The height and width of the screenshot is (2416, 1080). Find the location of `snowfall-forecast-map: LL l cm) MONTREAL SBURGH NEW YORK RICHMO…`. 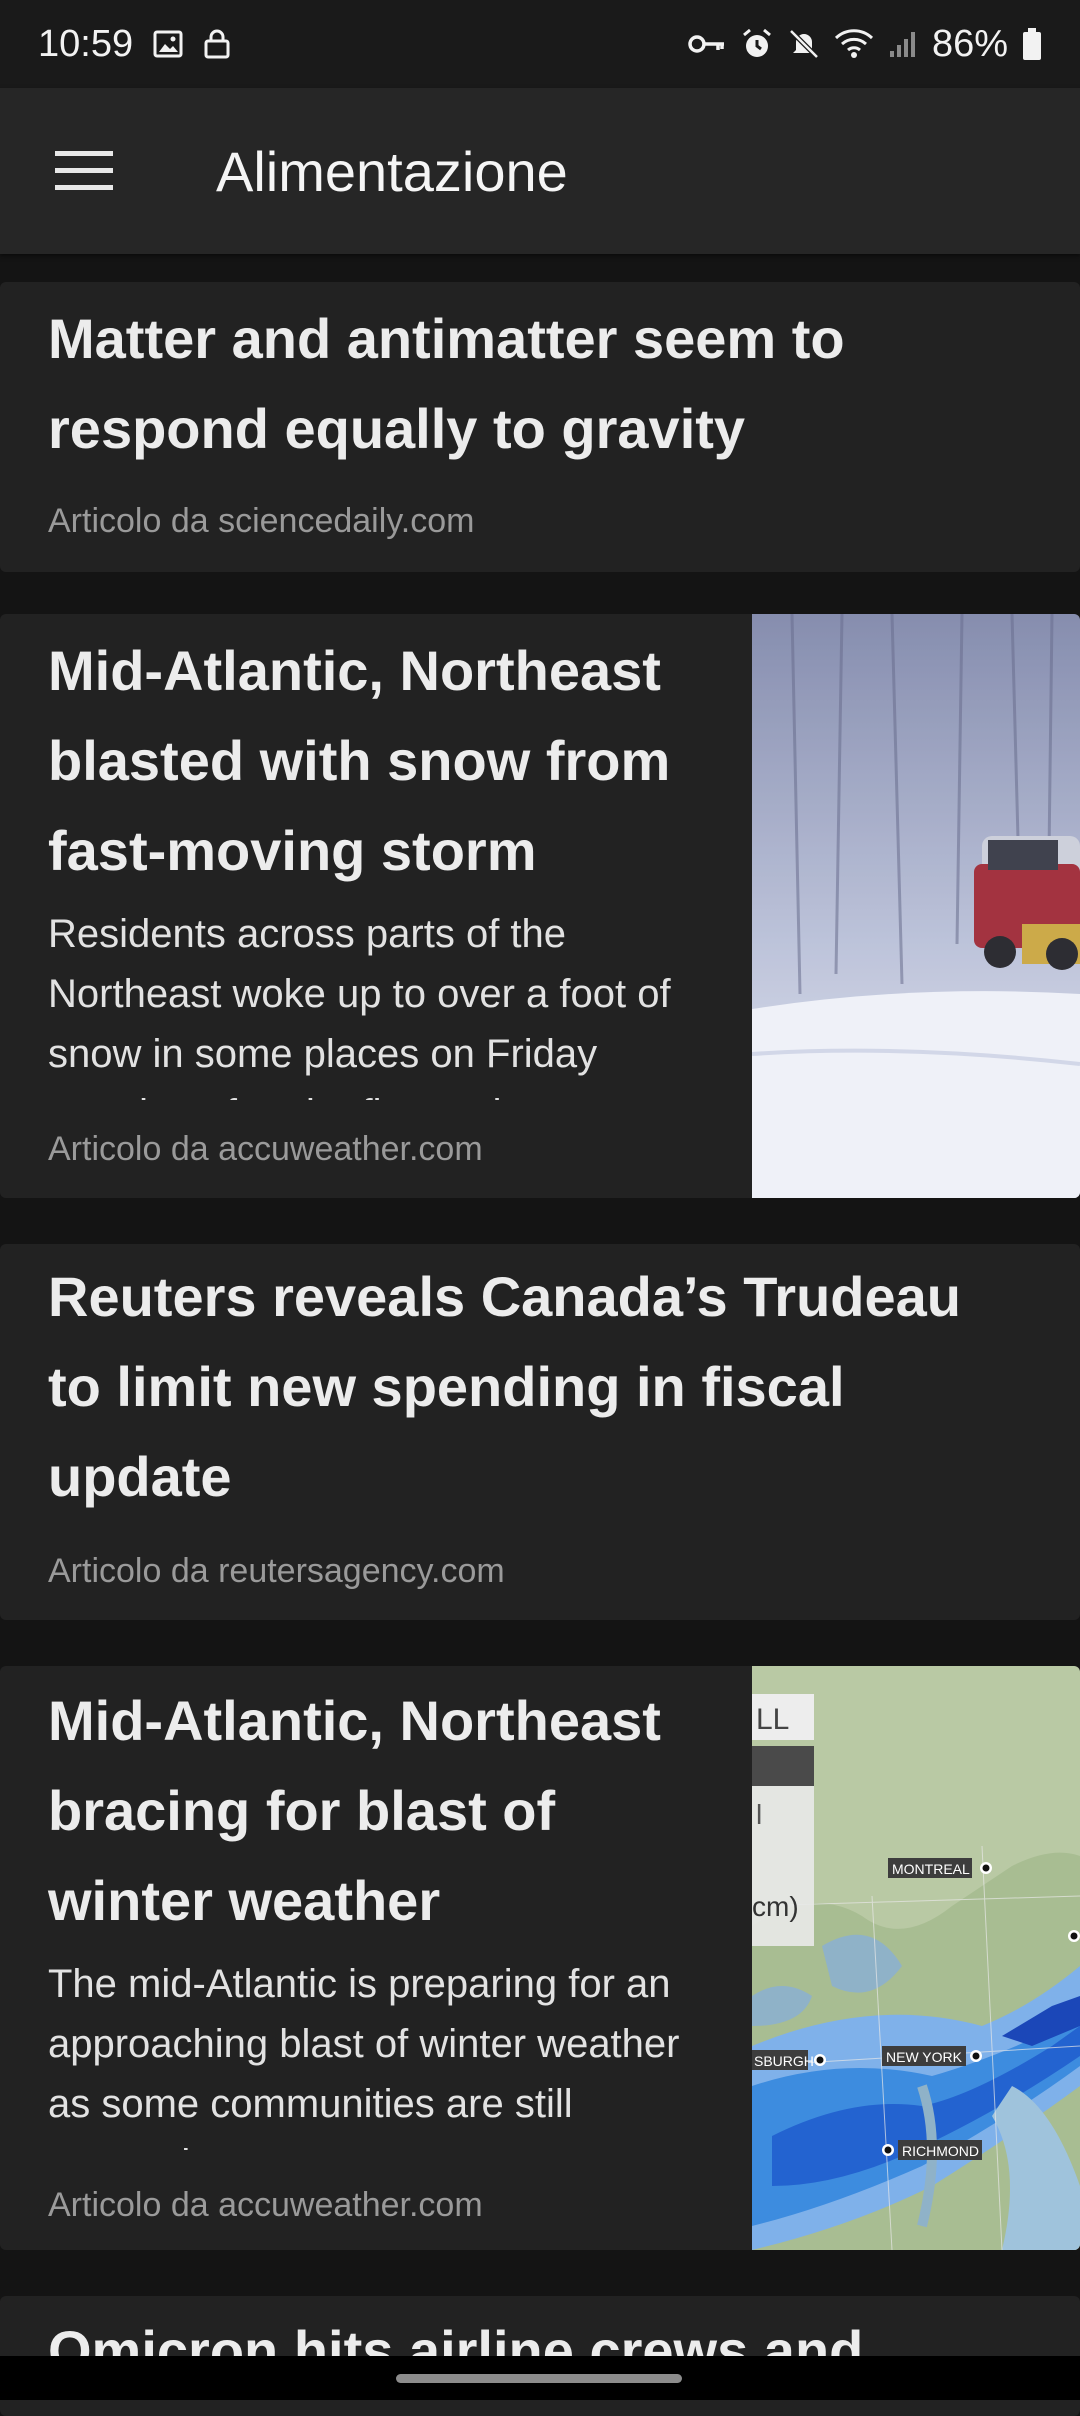

snowfall-forecast-map: LL l cm) MONTREAL SBURGH NEW YORK RICHMO… is located at coordinates (916, 1958).